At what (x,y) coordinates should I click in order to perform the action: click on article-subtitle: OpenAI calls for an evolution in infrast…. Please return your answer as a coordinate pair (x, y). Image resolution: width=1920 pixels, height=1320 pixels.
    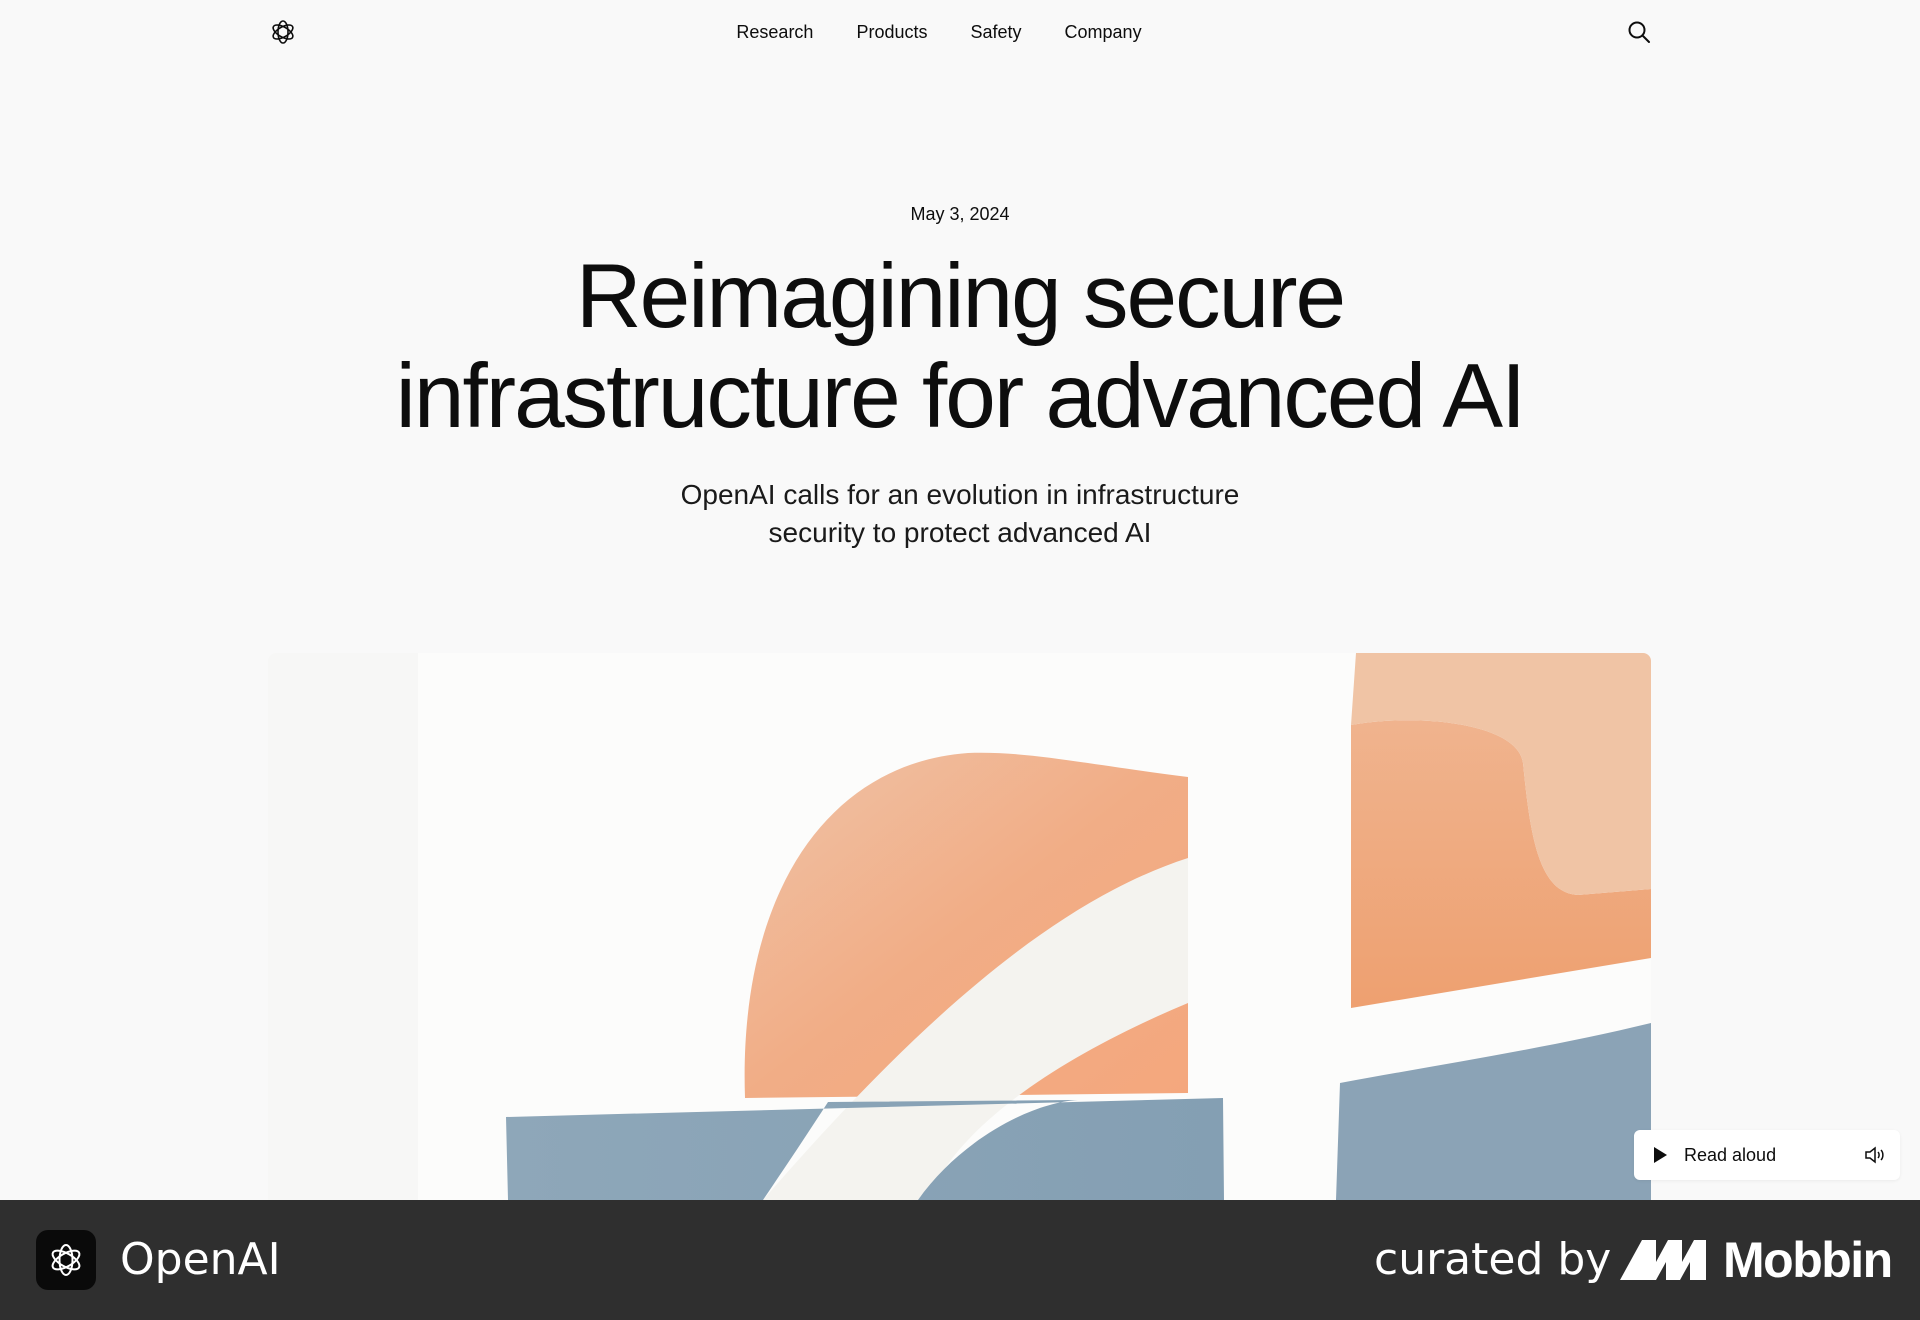
    Looking at the image, I should click on (960, 514).